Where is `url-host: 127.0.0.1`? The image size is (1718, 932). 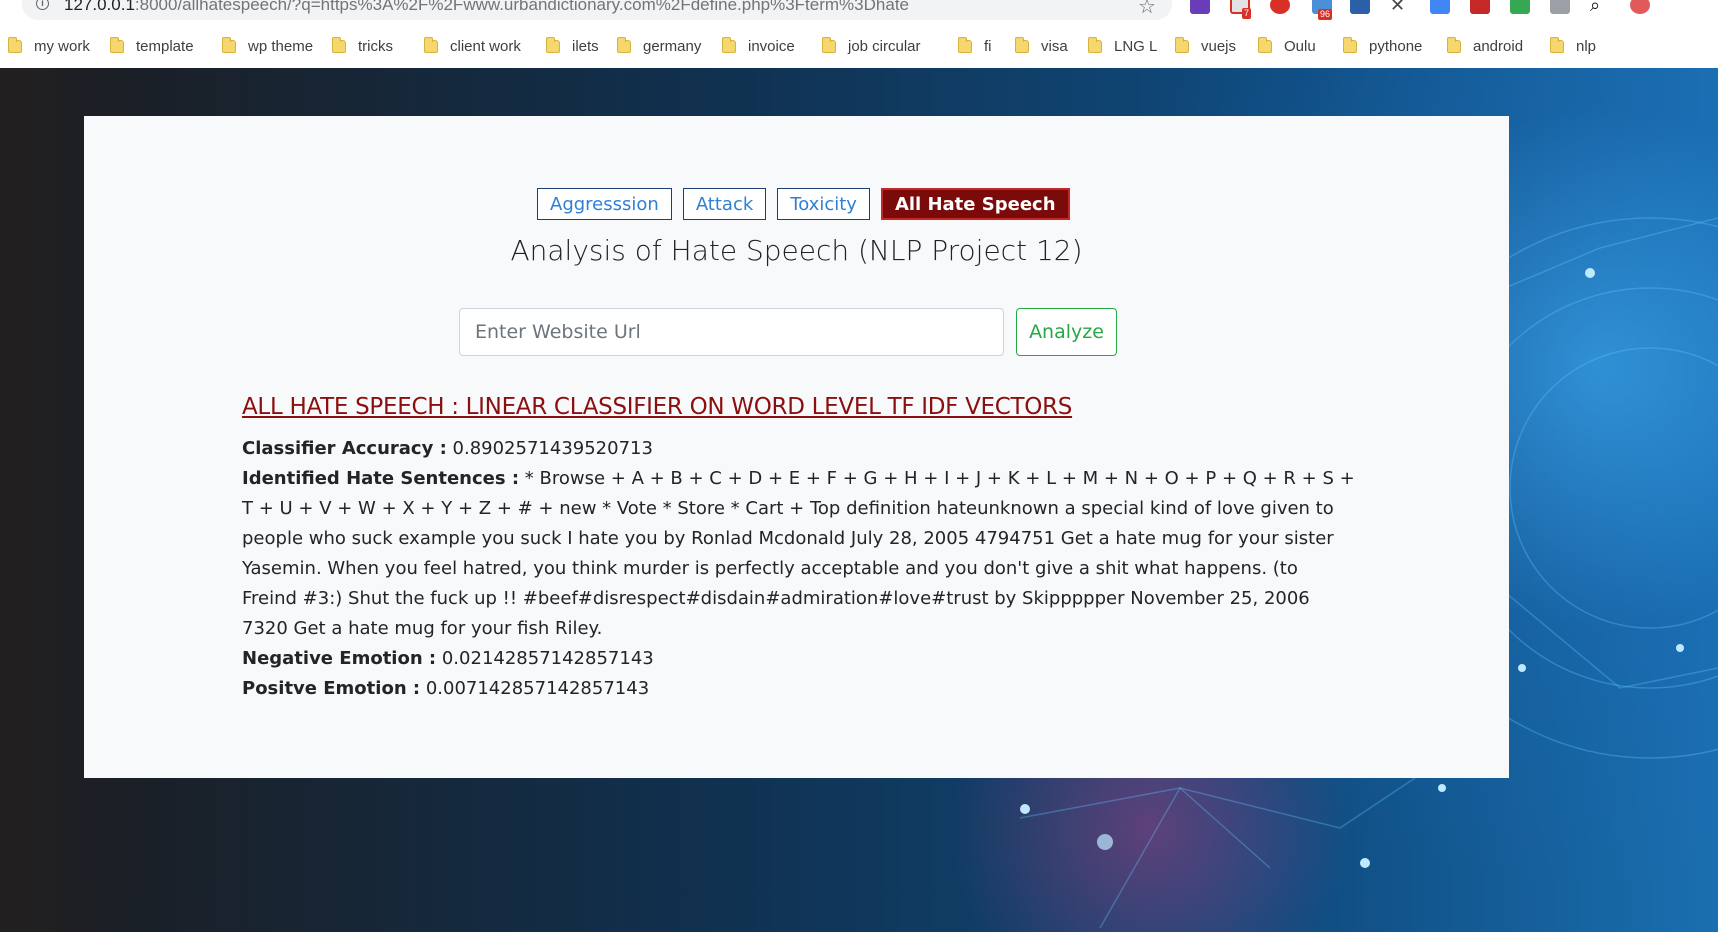
url-host: 127.0.0.1 is located at coordinates (99, 7).